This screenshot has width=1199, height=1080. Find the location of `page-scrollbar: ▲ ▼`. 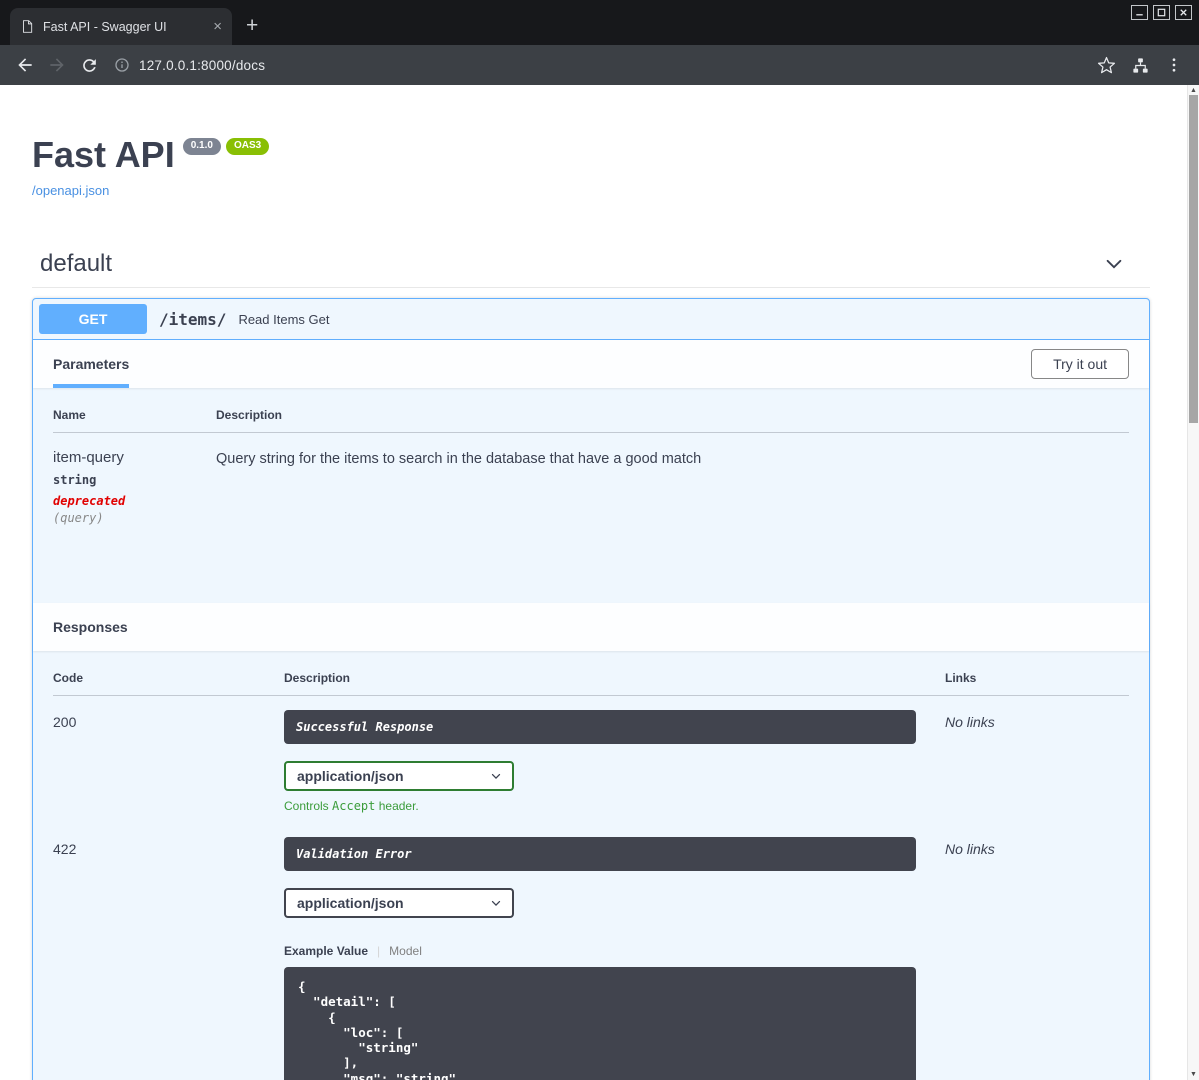

page-scrollbar: ▲ ▼ is located at coordinates (1193, 582).